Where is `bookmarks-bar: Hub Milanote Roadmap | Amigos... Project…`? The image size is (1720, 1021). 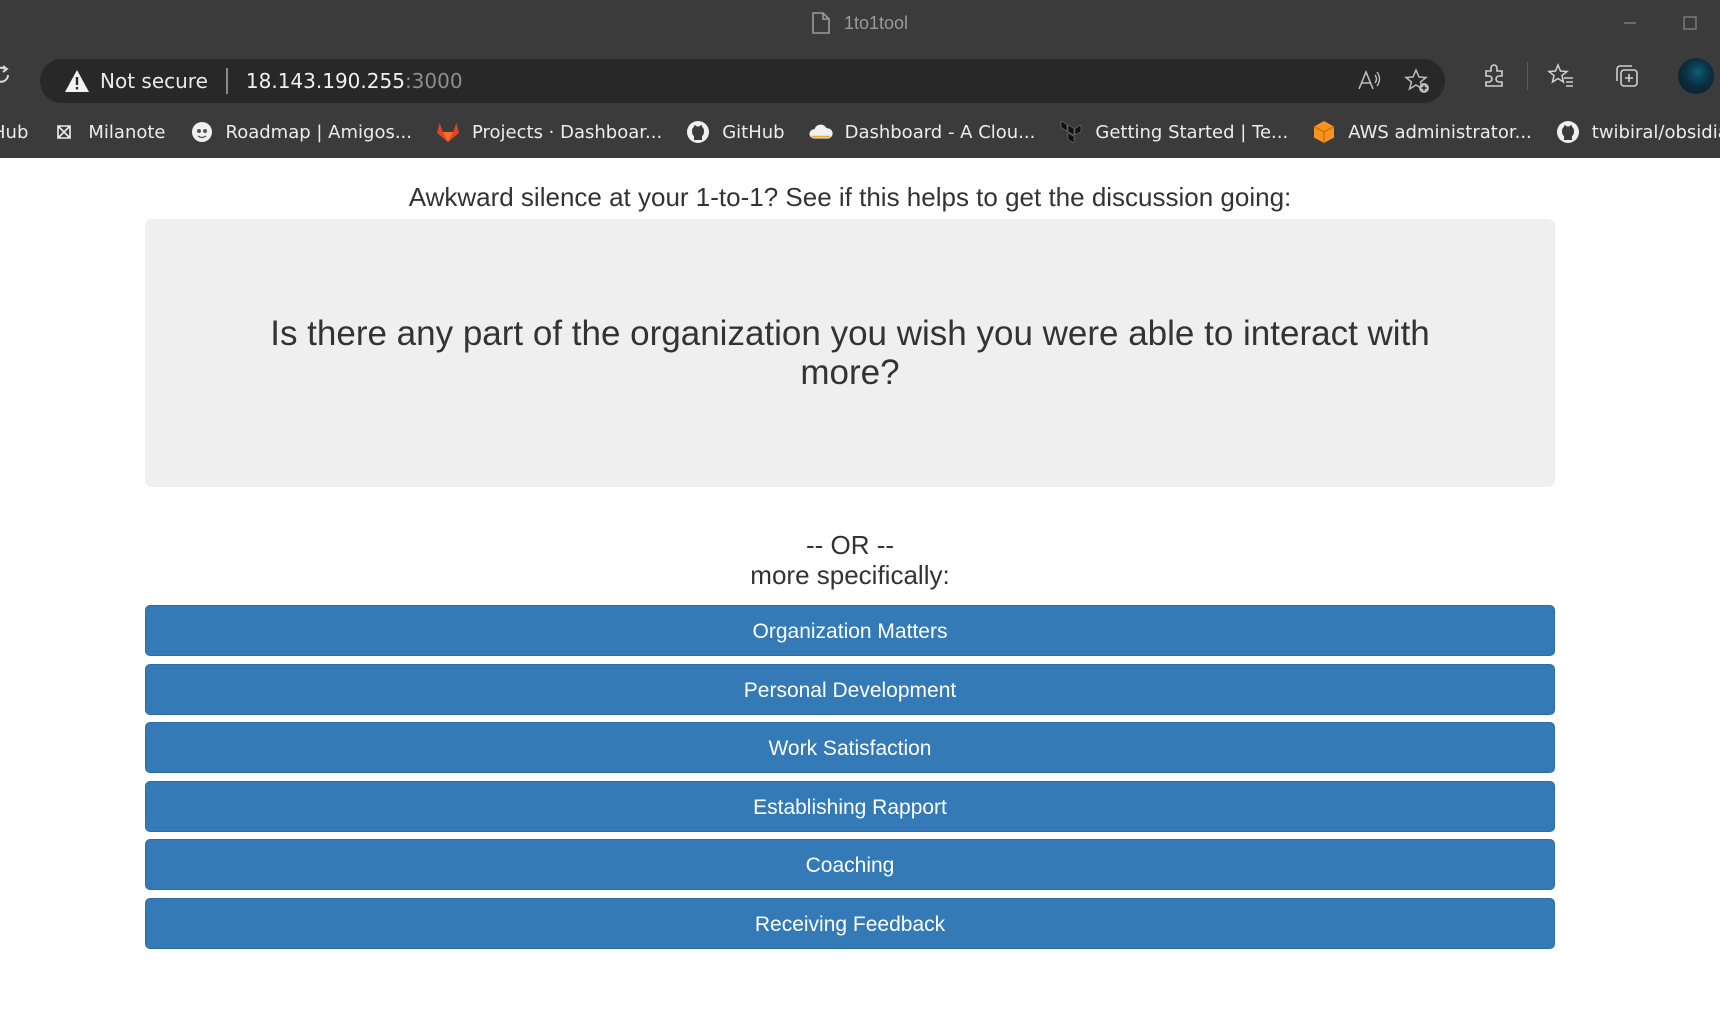
bookmarks-bar: Hub Milanote Roadmap | Amigos... Project… is located at coordinates (860, 132).